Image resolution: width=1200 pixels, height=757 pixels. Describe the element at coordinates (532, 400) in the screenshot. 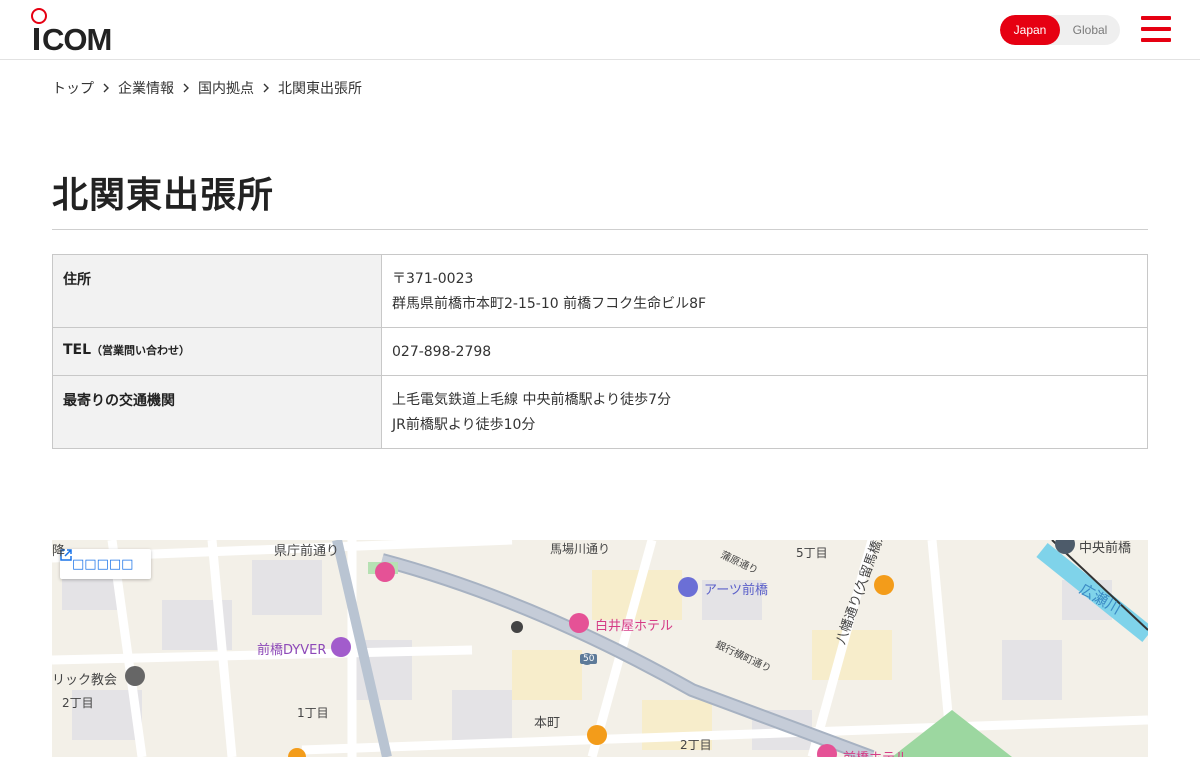

I see `access-line-1: 上毛電気鉄道上毛線 中央前橋駅より徒歩7分` at that location.